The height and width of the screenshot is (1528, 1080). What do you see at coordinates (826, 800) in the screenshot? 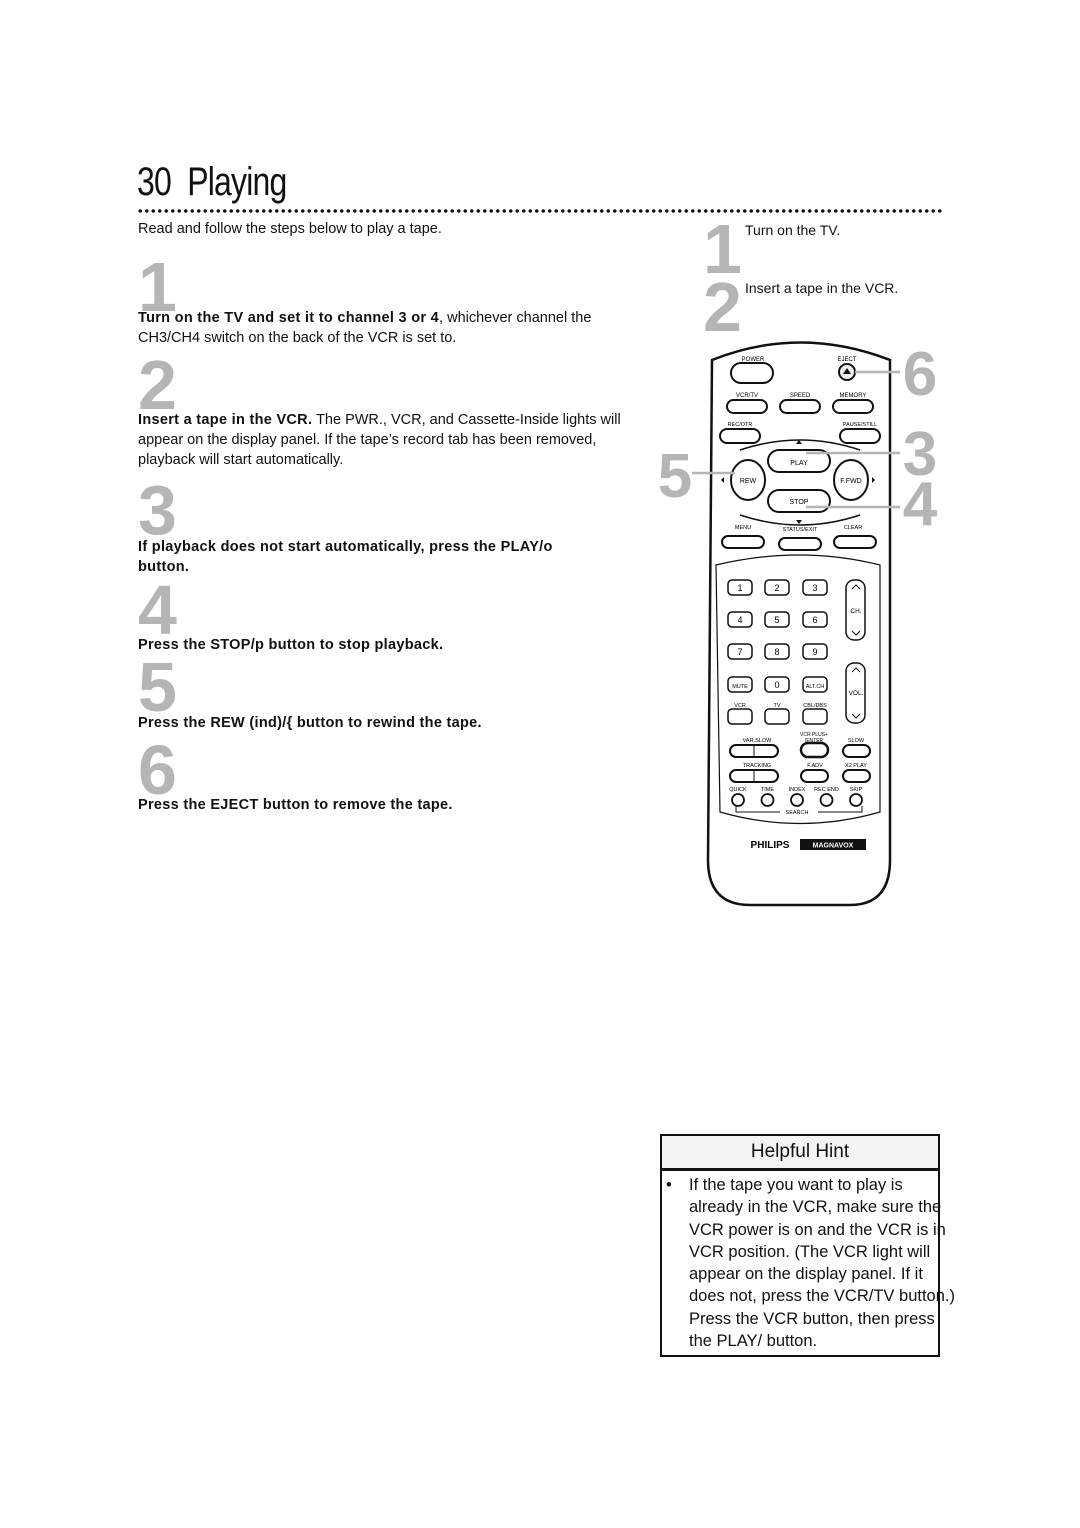
I see `recend-button` at bounding box center [826, 800].